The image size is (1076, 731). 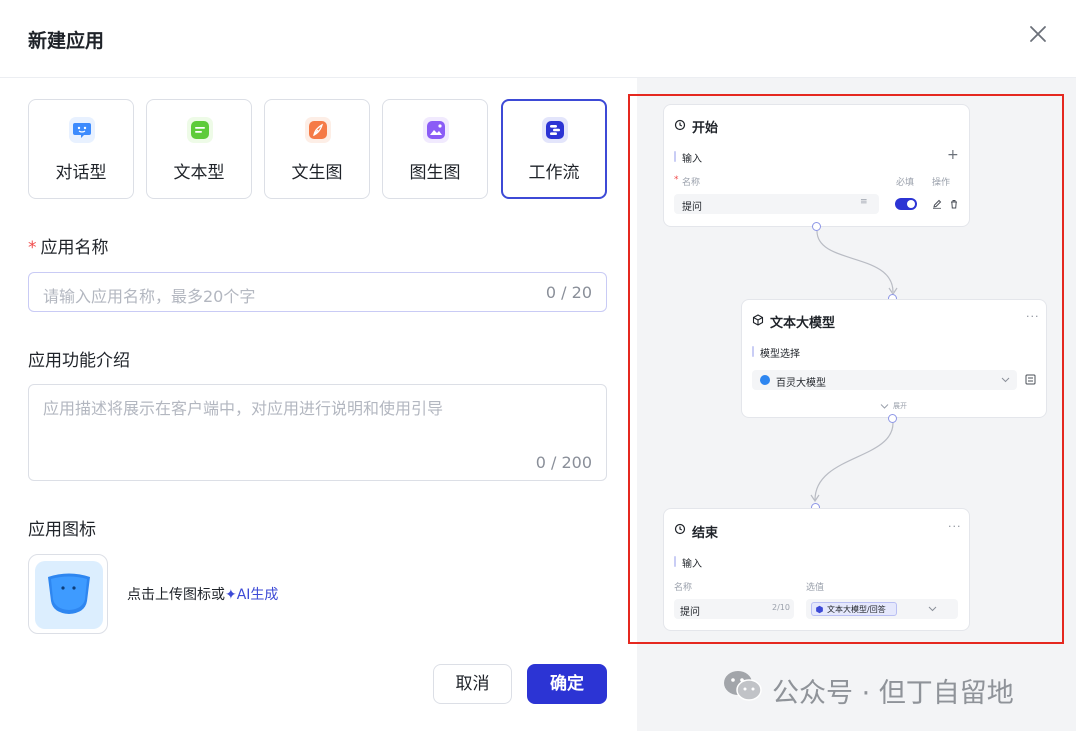 What do you see at coordinates (893, 693) in the screenshot?
I see `watermark-text: 公众号 · 但丁自留地` at bounding box center [893, 693].